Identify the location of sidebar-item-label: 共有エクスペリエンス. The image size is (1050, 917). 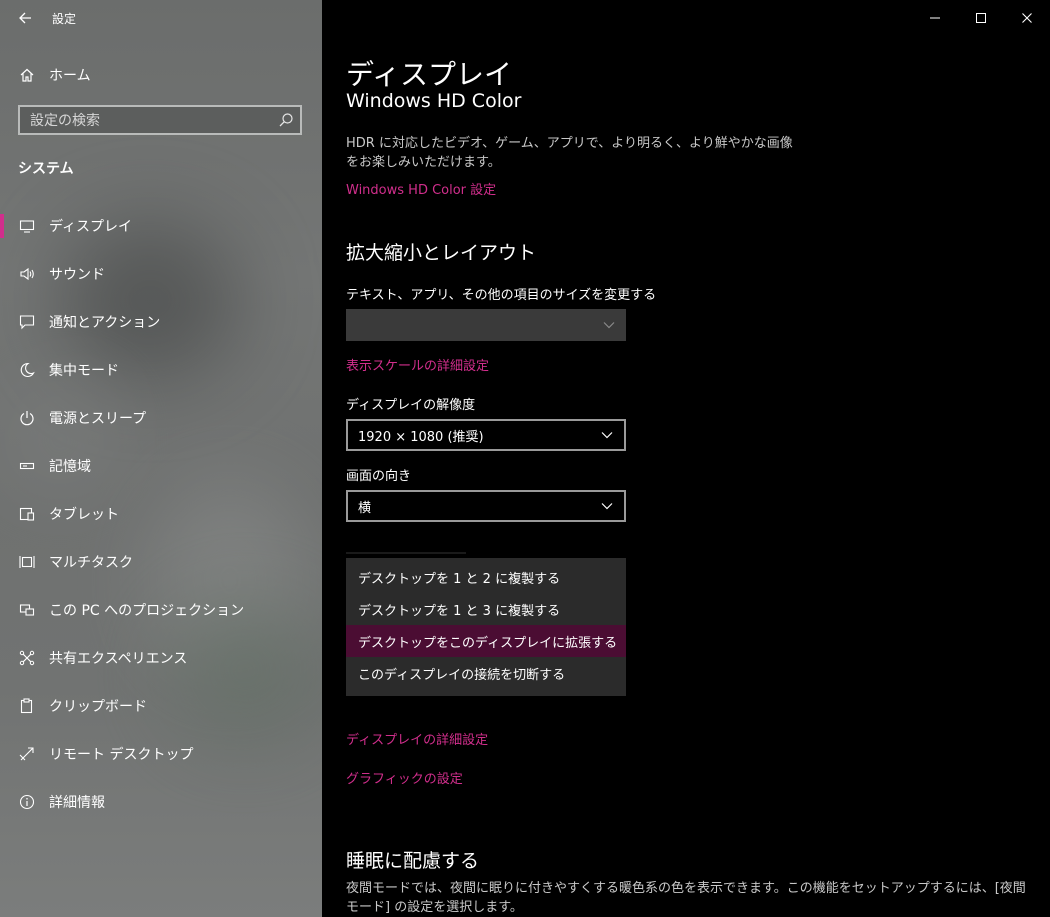
(118, 659).